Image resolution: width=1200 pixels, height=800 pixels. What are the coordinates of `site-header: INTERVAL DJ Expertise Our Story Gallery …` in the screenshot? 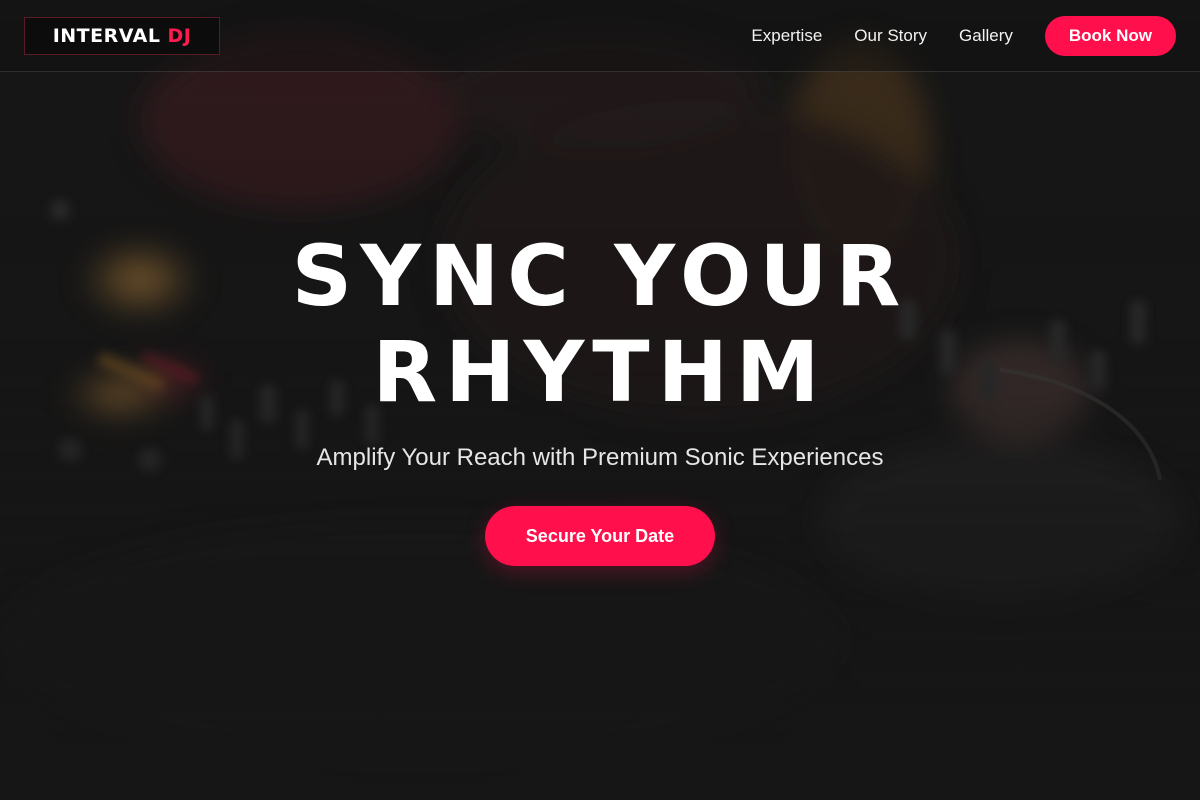 It's located at (600, 36).